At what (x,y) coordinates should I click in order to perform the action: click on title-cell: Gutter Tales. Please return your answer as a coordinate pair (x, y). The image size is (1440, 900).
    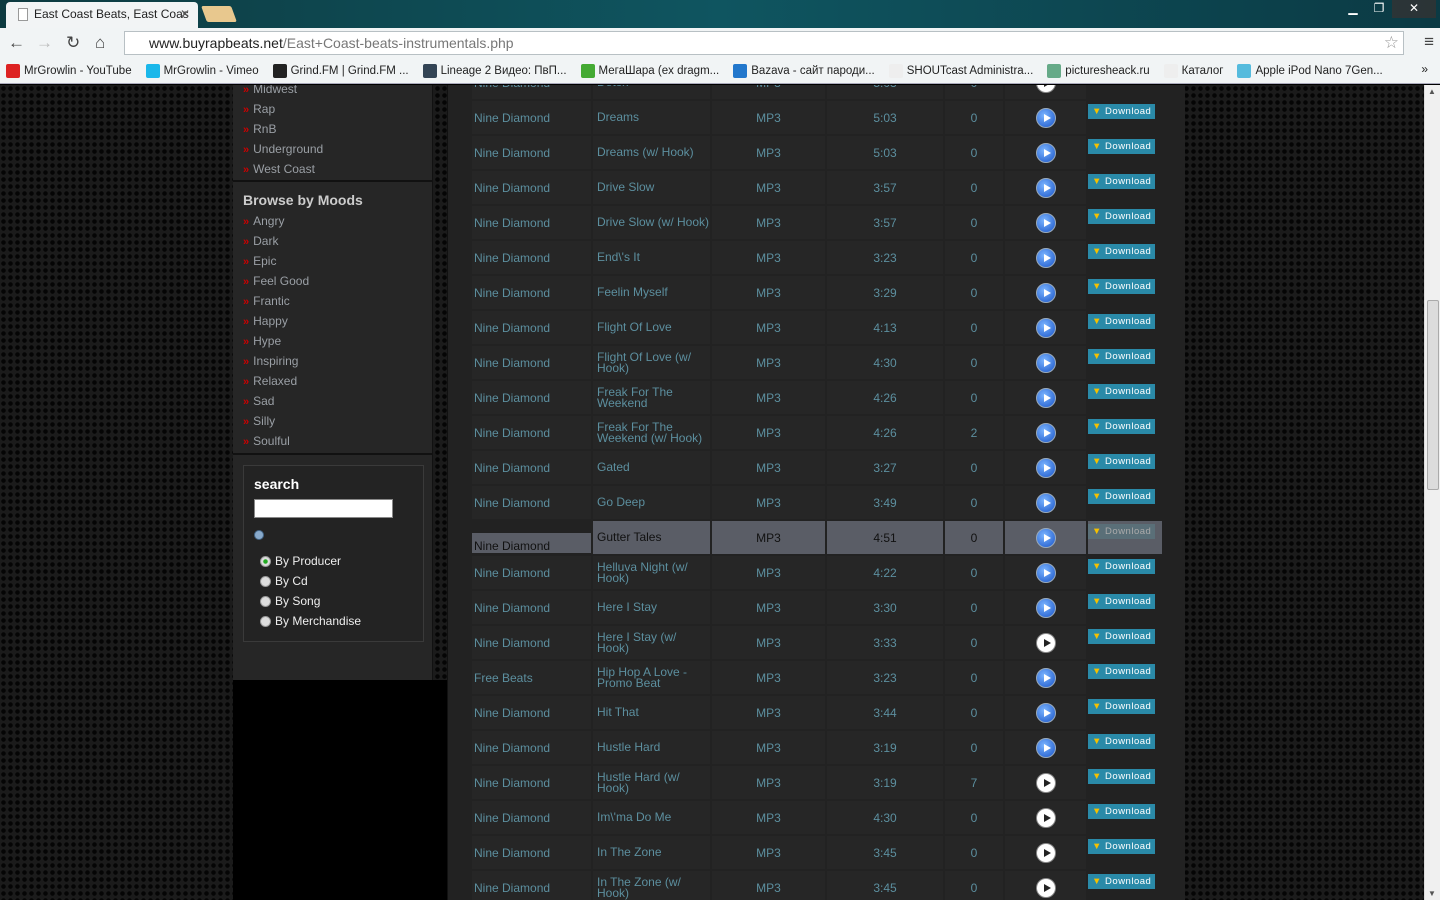
    Looking at the image, I should click on (651, 537).